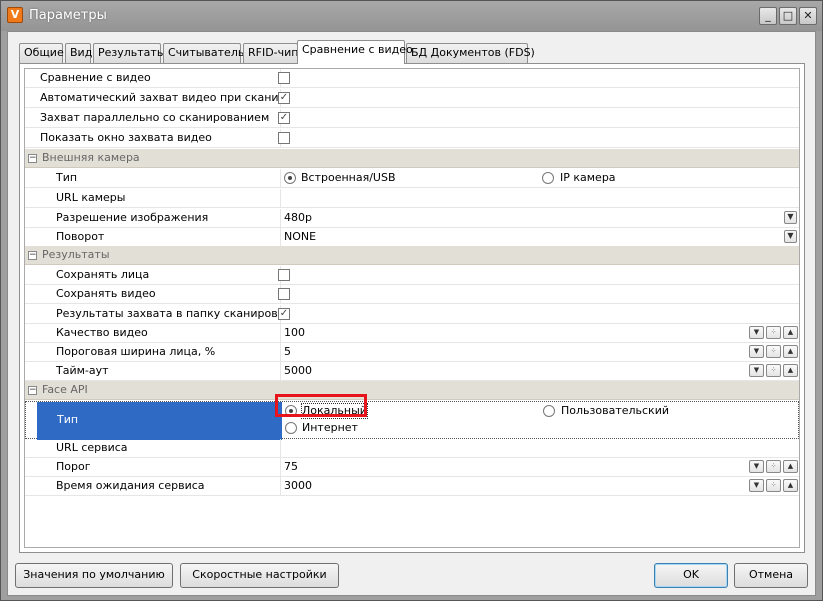 Image resolution: width=823 pixels, height=601 pixels. What do you see at coordinates (412, 118) in the screenshot?
I see `row-parallel-capture: Захват параллельно со сканированием ✓` at bounding box center [412, 118].